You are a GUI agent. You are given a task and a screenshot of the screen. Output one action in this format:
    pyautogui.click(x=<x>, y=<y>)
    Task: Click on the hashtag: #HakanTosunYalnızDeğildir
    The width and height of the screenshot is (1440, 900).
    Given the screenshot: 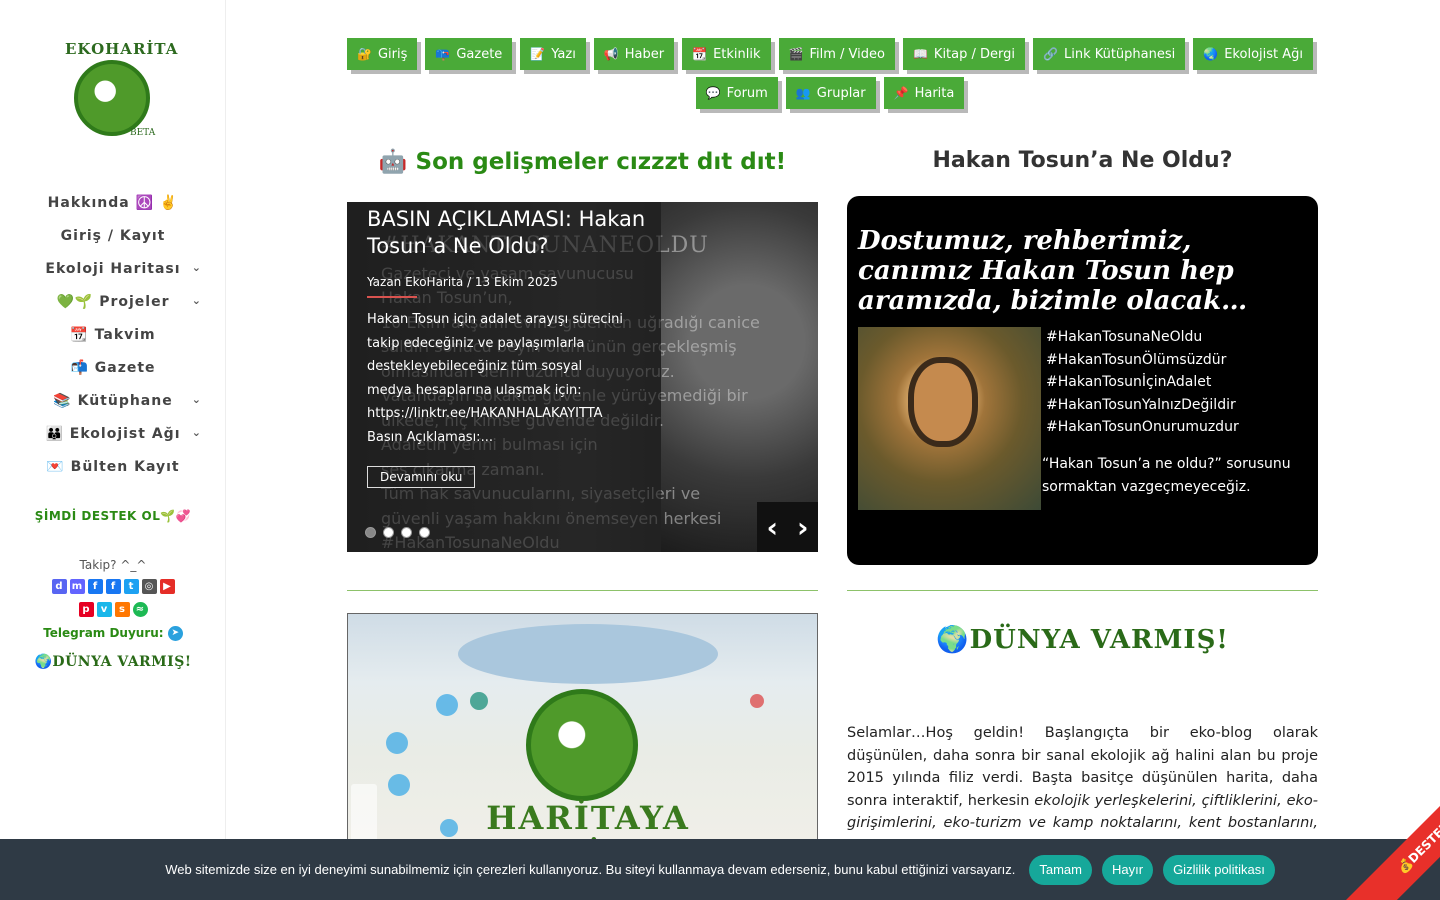 What is the action you would take?
    pyautogui.click(x=1142, y=405)
    